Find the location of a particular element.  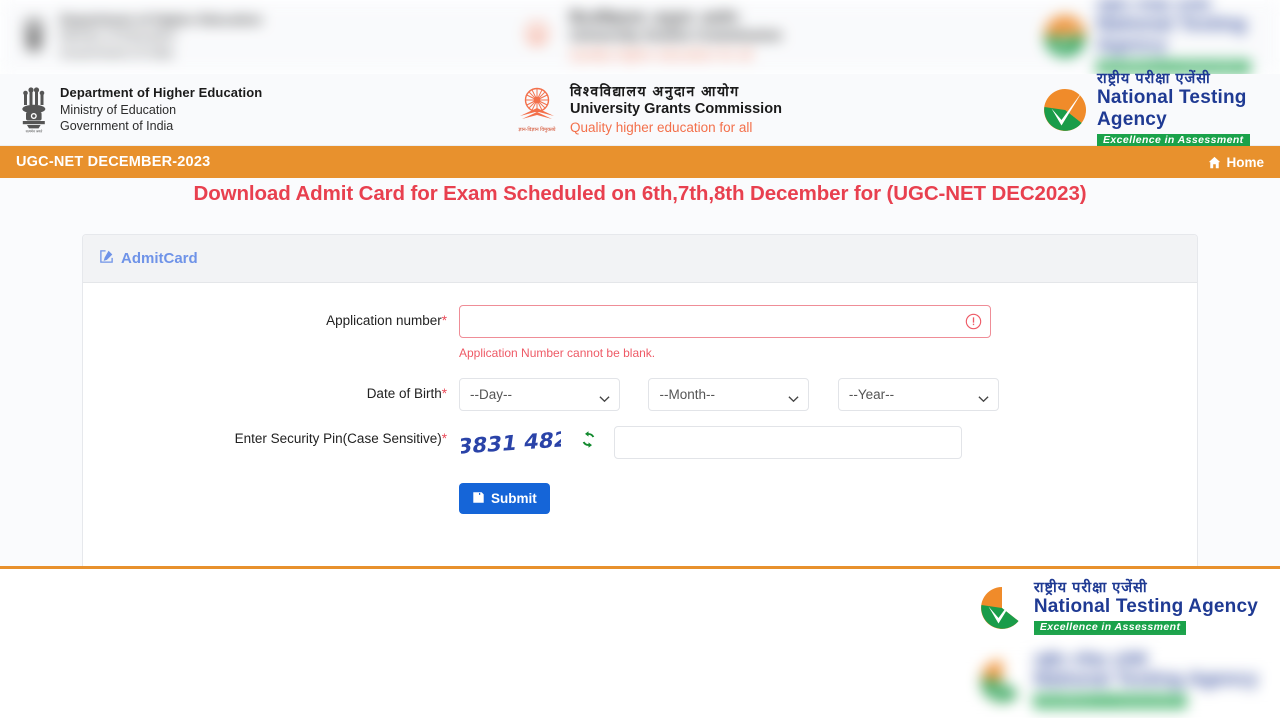

captcha-text: 3831 482 is located at coordinates (511, 443).